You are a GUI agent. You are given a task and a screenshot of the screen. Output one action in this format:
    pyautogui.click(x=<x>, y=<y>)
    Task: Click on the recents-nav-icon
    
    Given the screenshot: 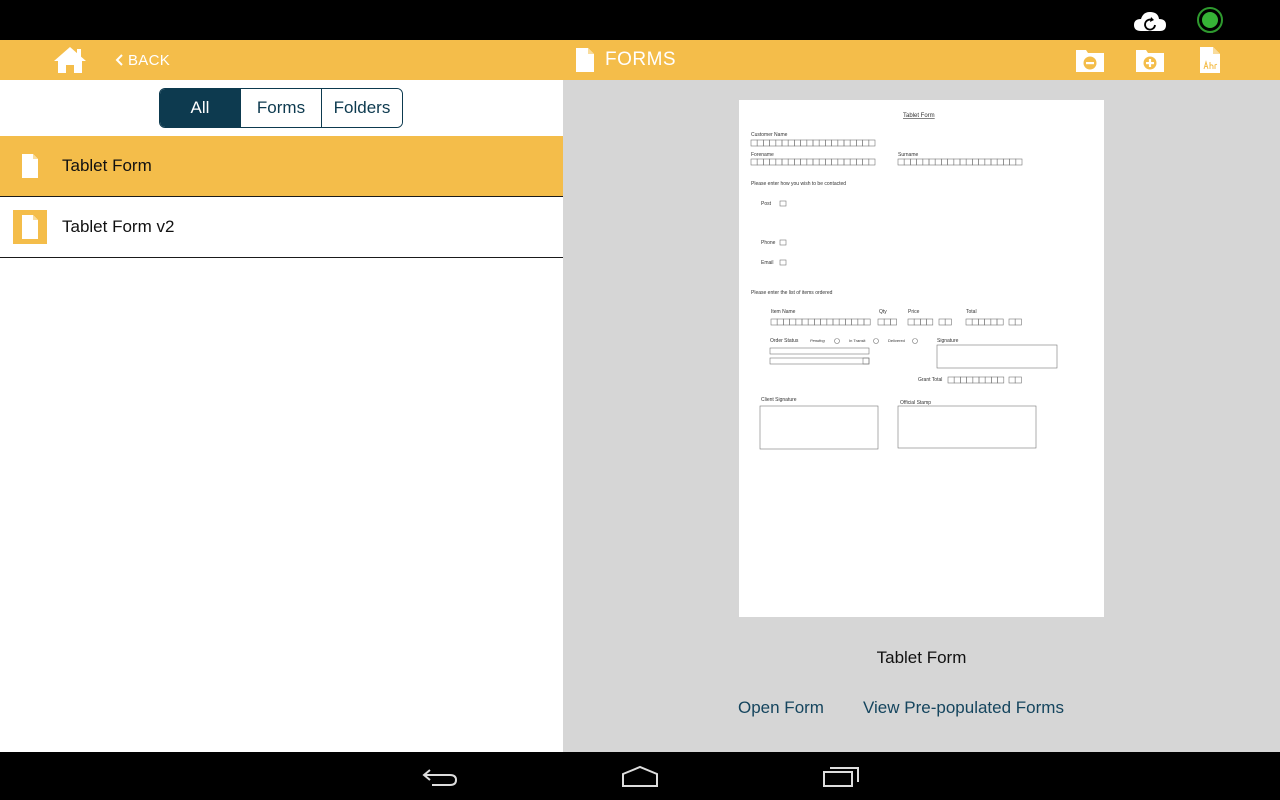 What is the action you would take?
    pyautogui.click(x=841, y=776)
    